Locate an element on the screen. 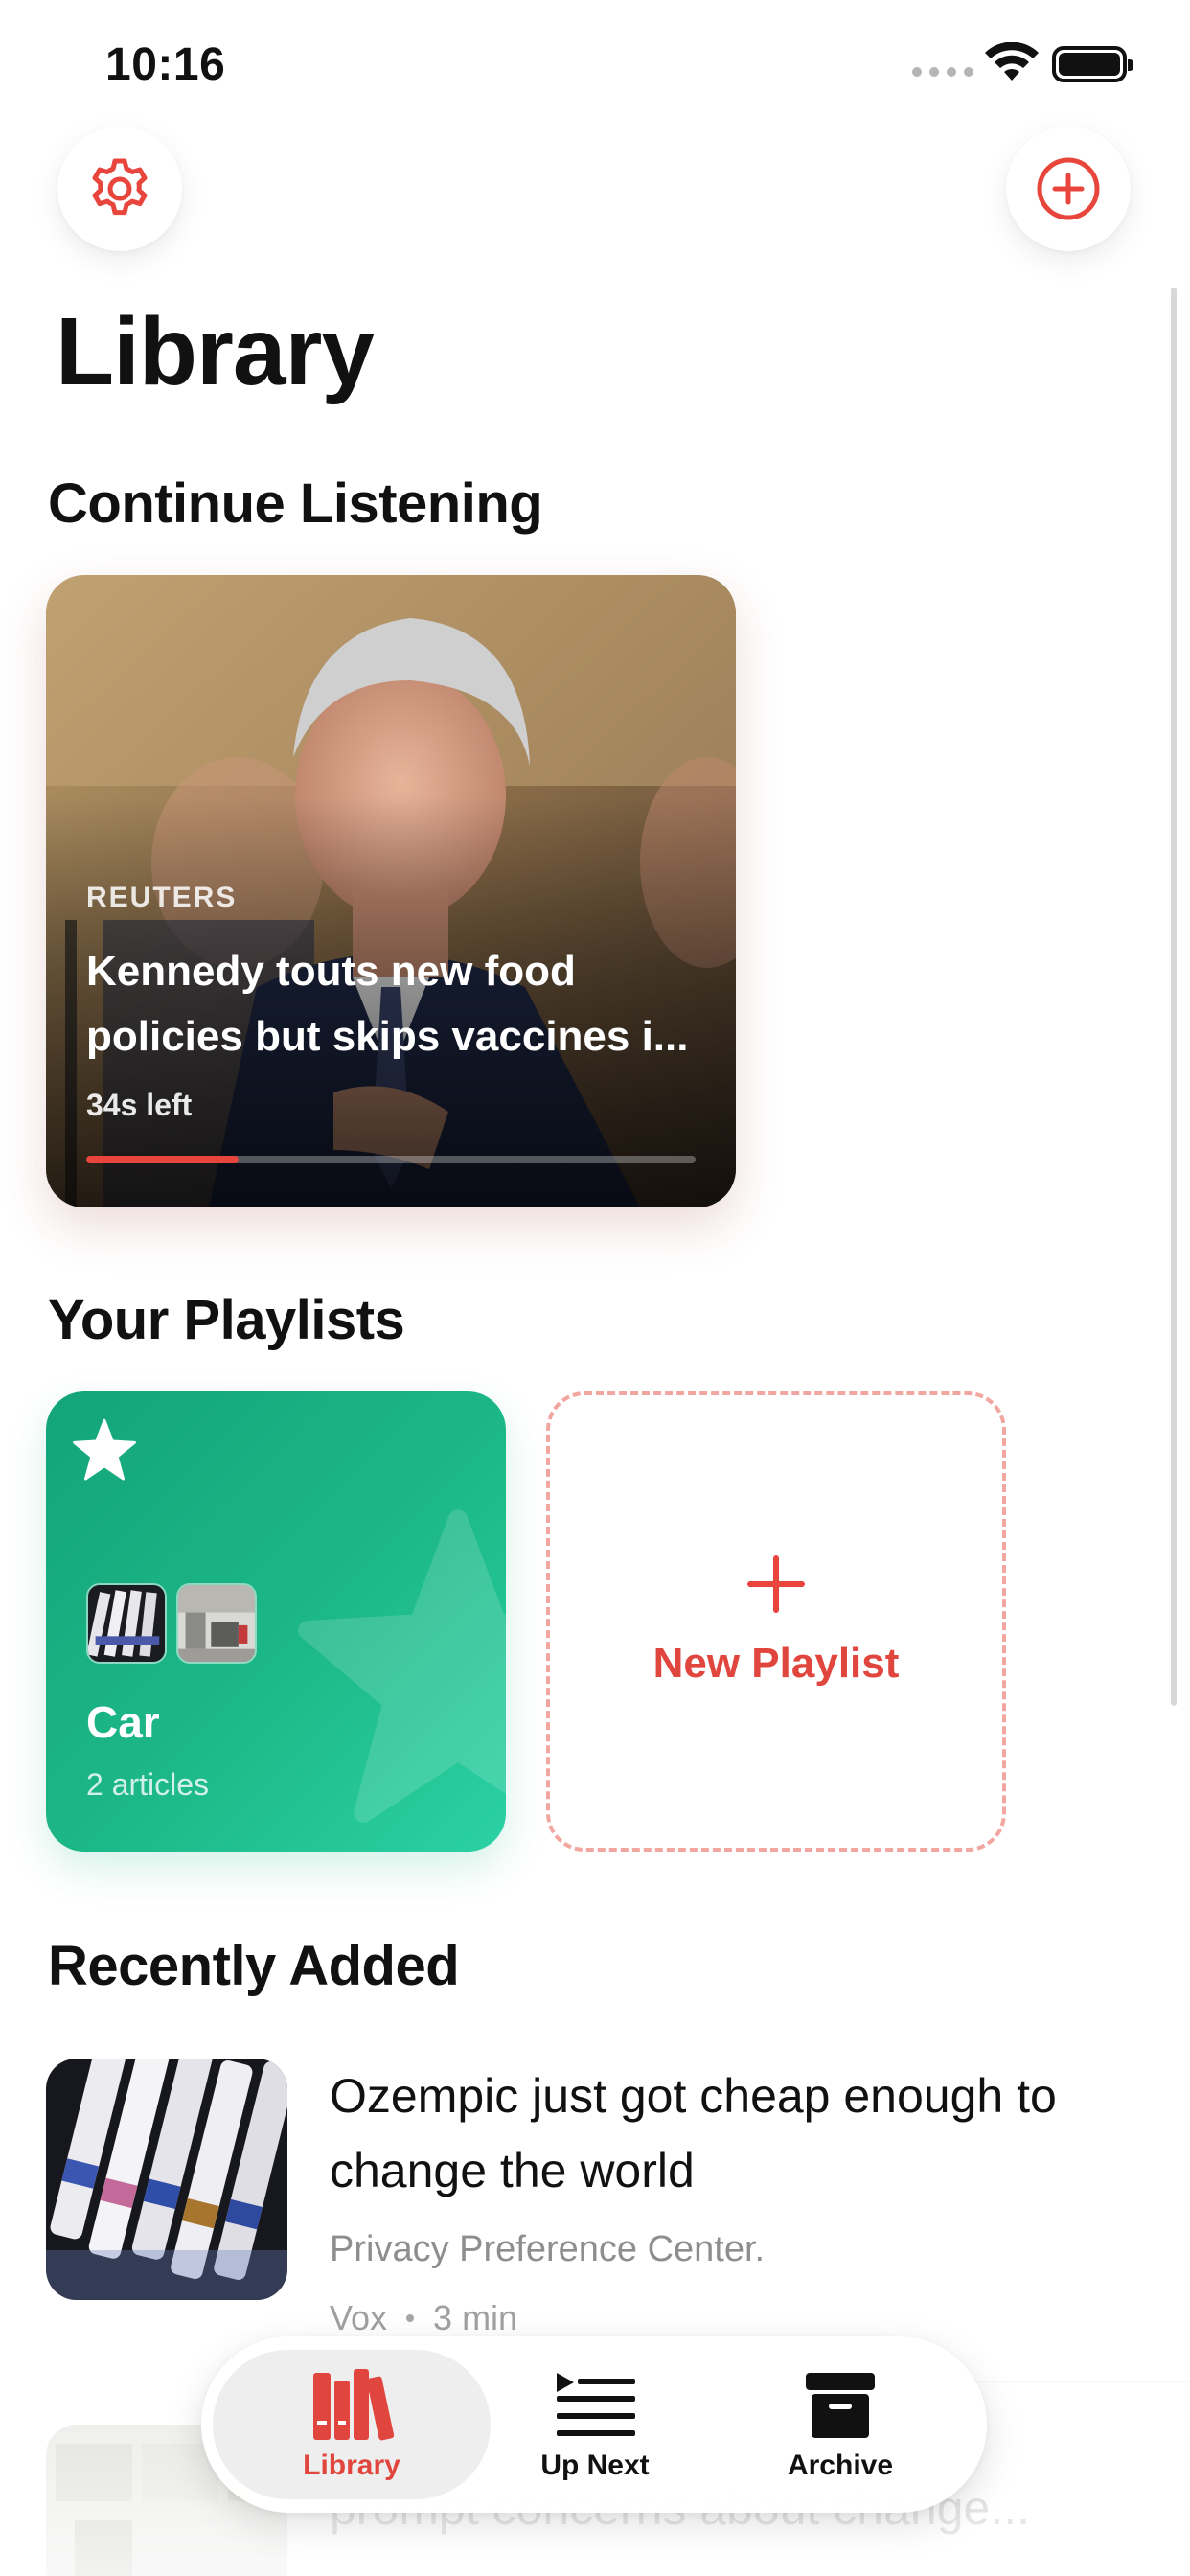  article-meta: Vox 3 min is located at coordinates (424, 2318).